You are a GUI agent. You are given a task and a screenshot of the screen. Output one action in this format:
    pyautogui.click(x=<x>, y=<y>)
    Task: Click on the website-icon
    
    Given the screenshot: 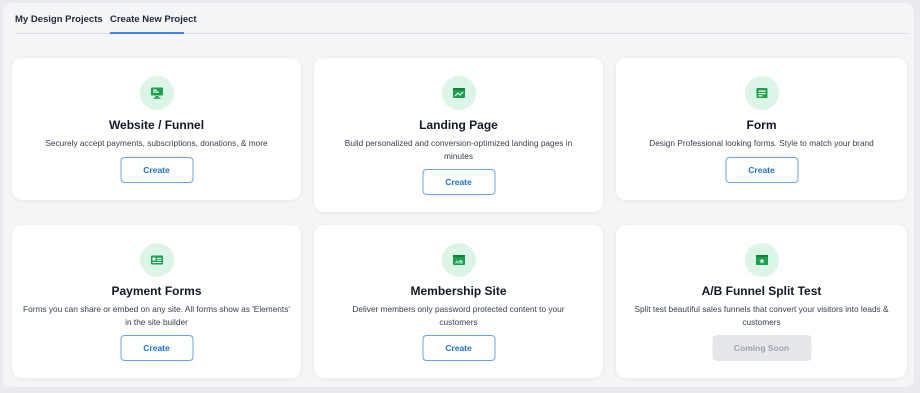 What is the action you would take?
    pyautogui.click(x=156, y=93)
    